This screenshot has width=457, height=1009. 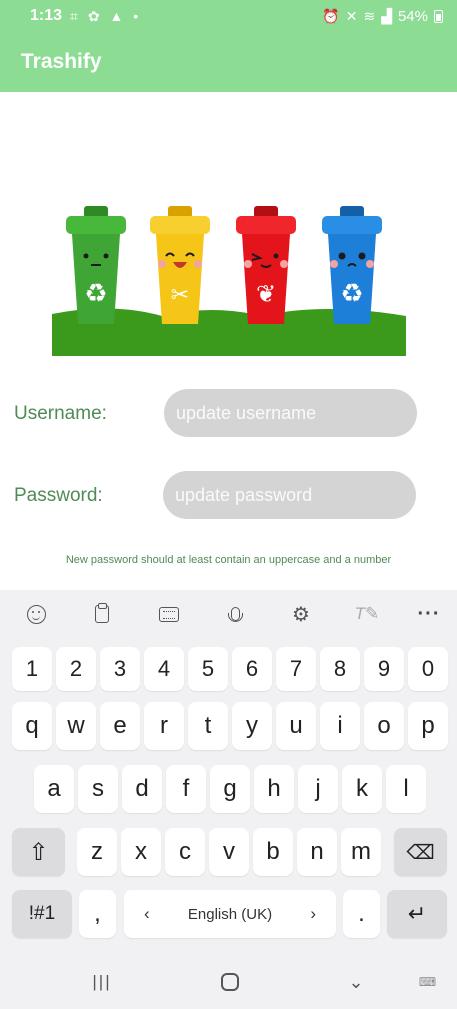 I want to click on clipboard-icon, so click(x=102, y=613).